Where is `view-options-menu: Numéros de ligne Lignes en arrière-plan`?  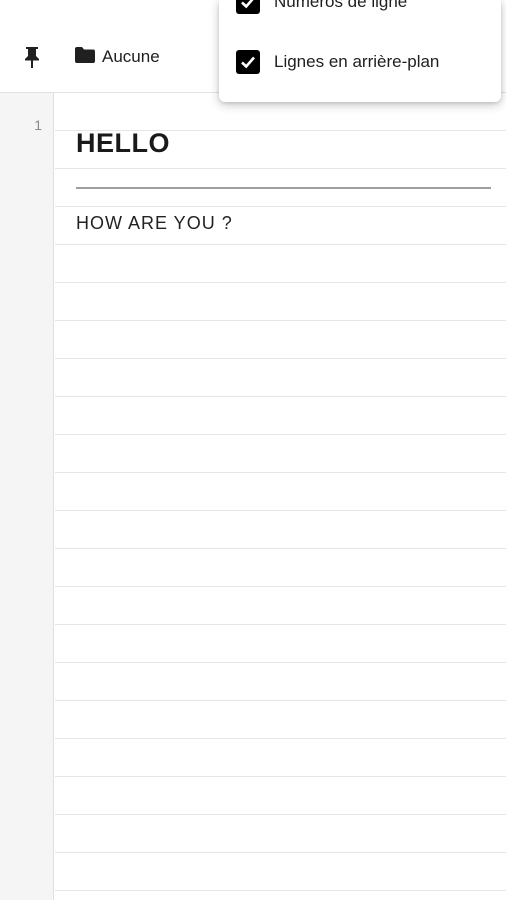
view-options-menu: Numéros de ligne Lignes en arrière-plan is located at coordinates (360, 51).